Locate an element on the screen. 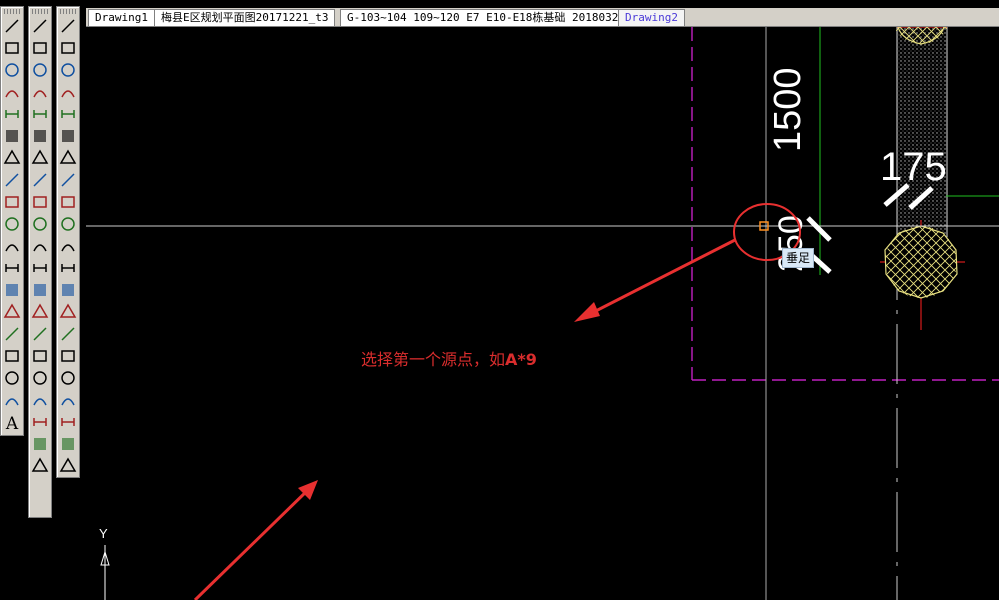 This screenshot has height=600, width=999. linear-dim-button is located at coordinates (40, 28).